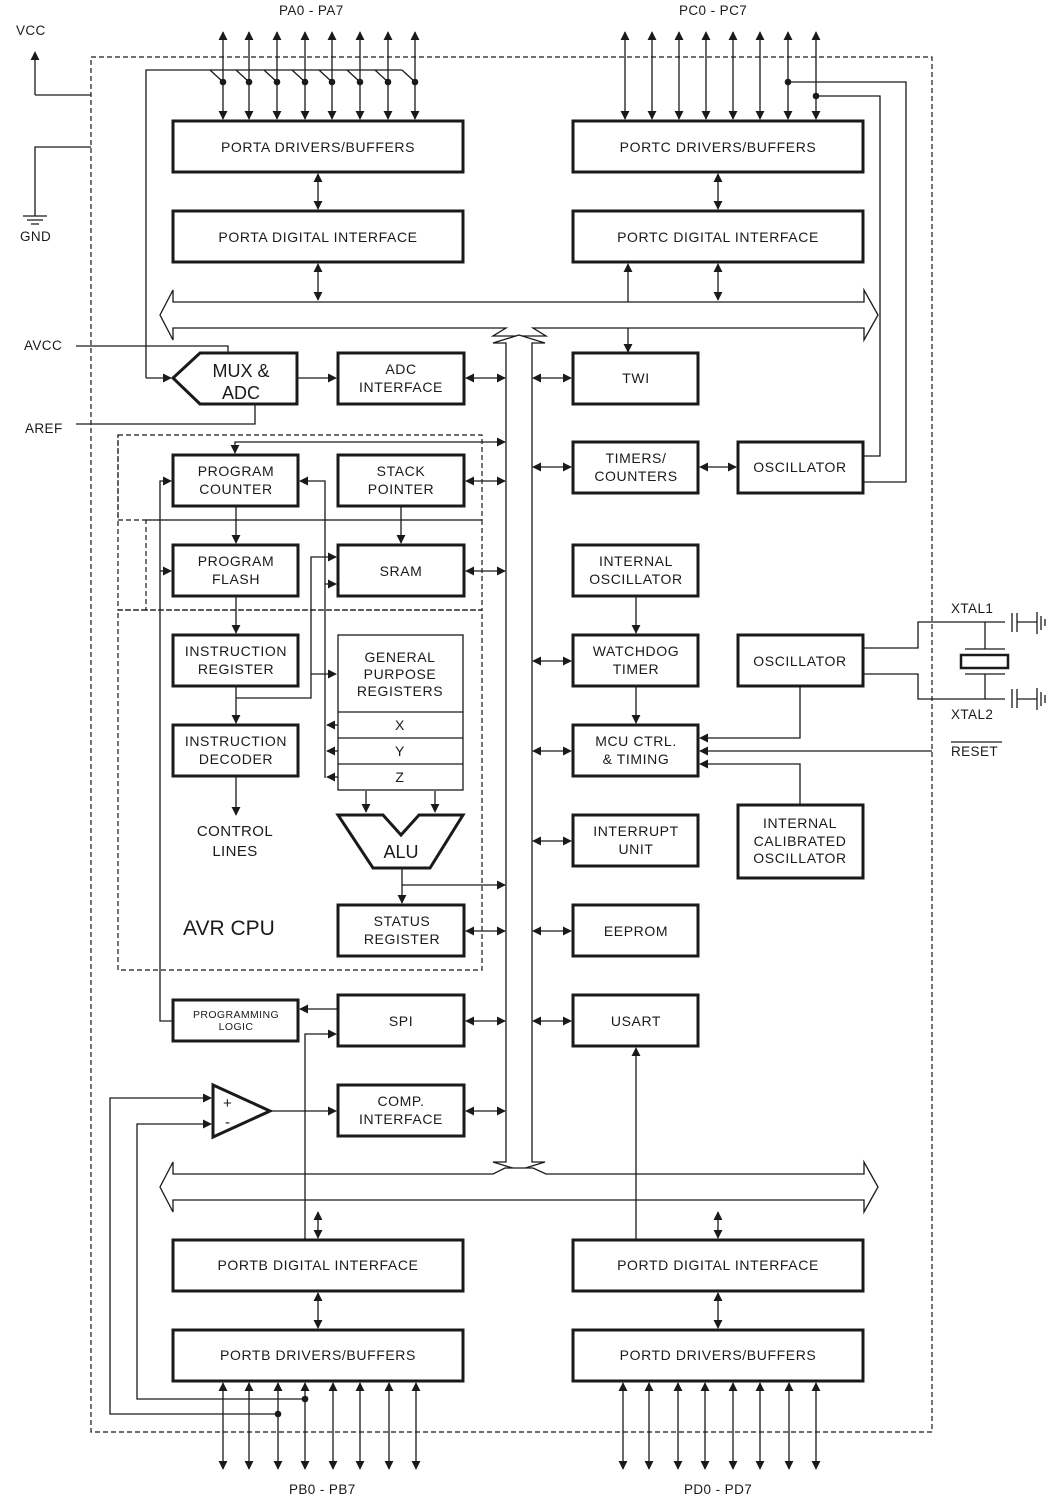  I want to click on xtal2-capacitor-icon, so click(1028, 699).